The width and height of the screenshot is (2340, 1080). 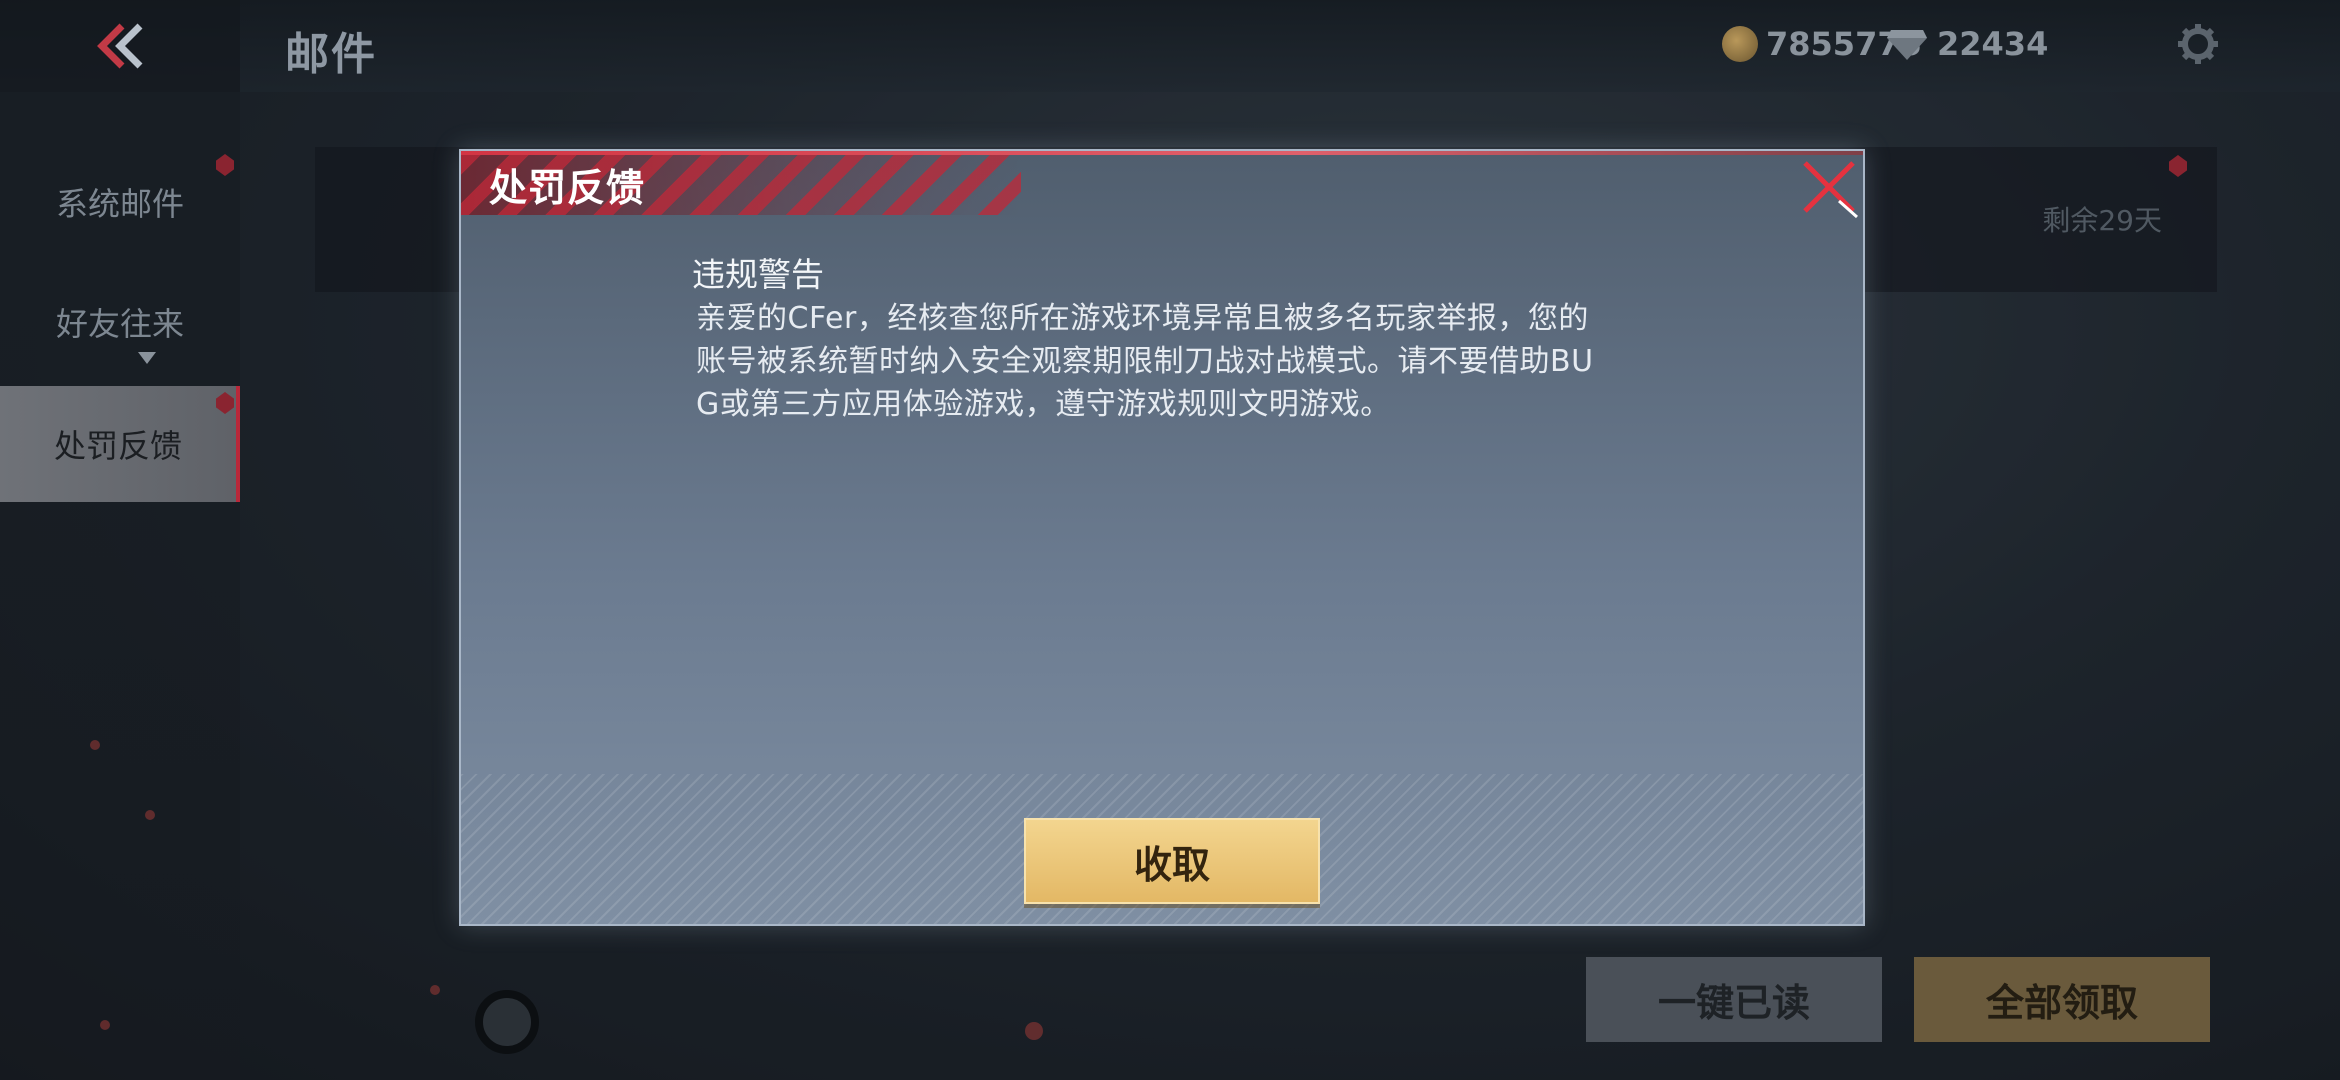 What do you see at coordinates (147, 358) in the screenshot?
I see `caret-down-icon` at bounding box center [147, 358].